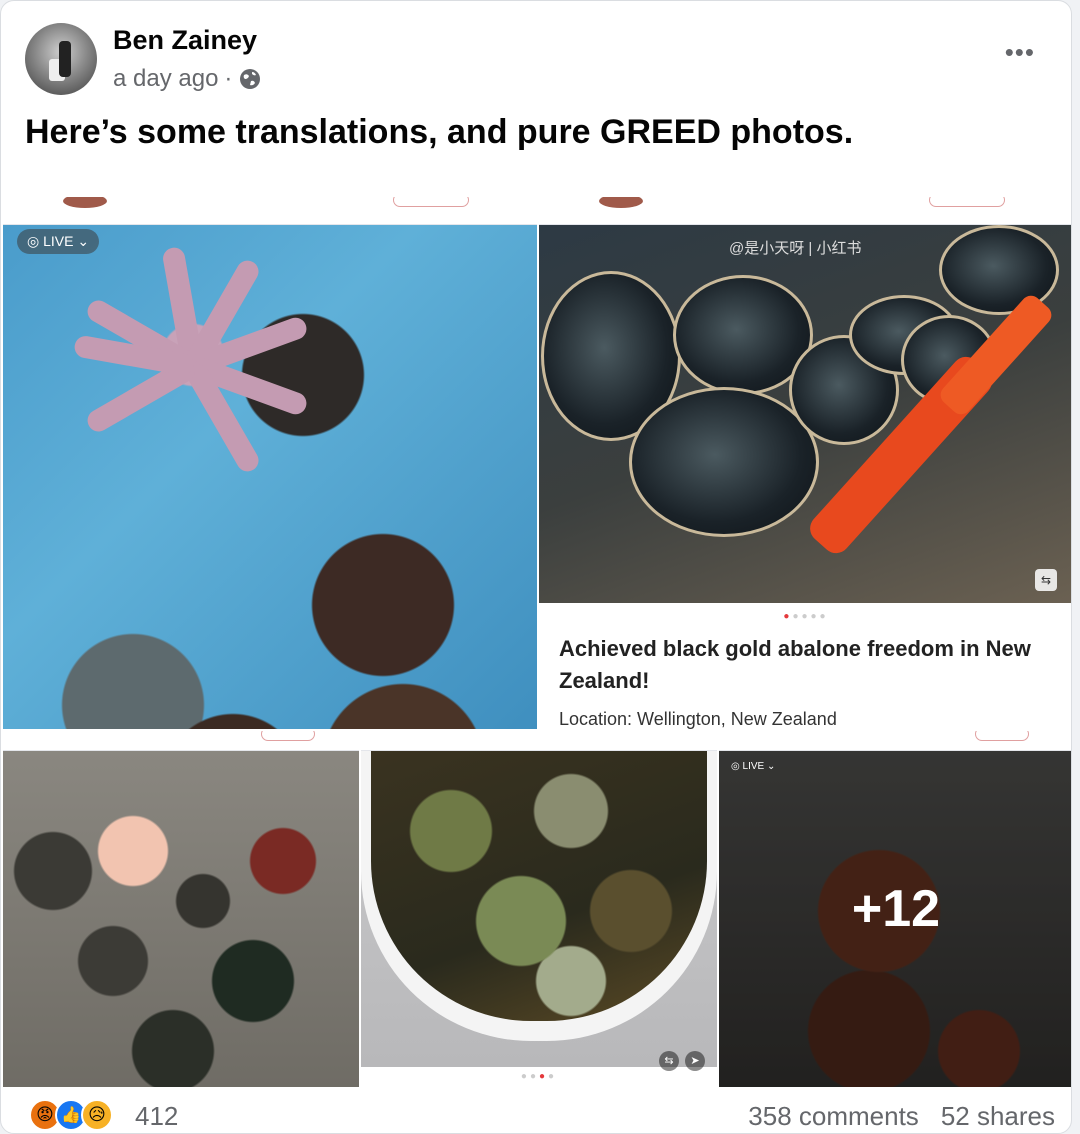 The height and width of the screenshot is (1134, 1080). What do you see at coordinates (61, 59) in the screenshot?
I see `avatar` at bounding box center [61, 59].